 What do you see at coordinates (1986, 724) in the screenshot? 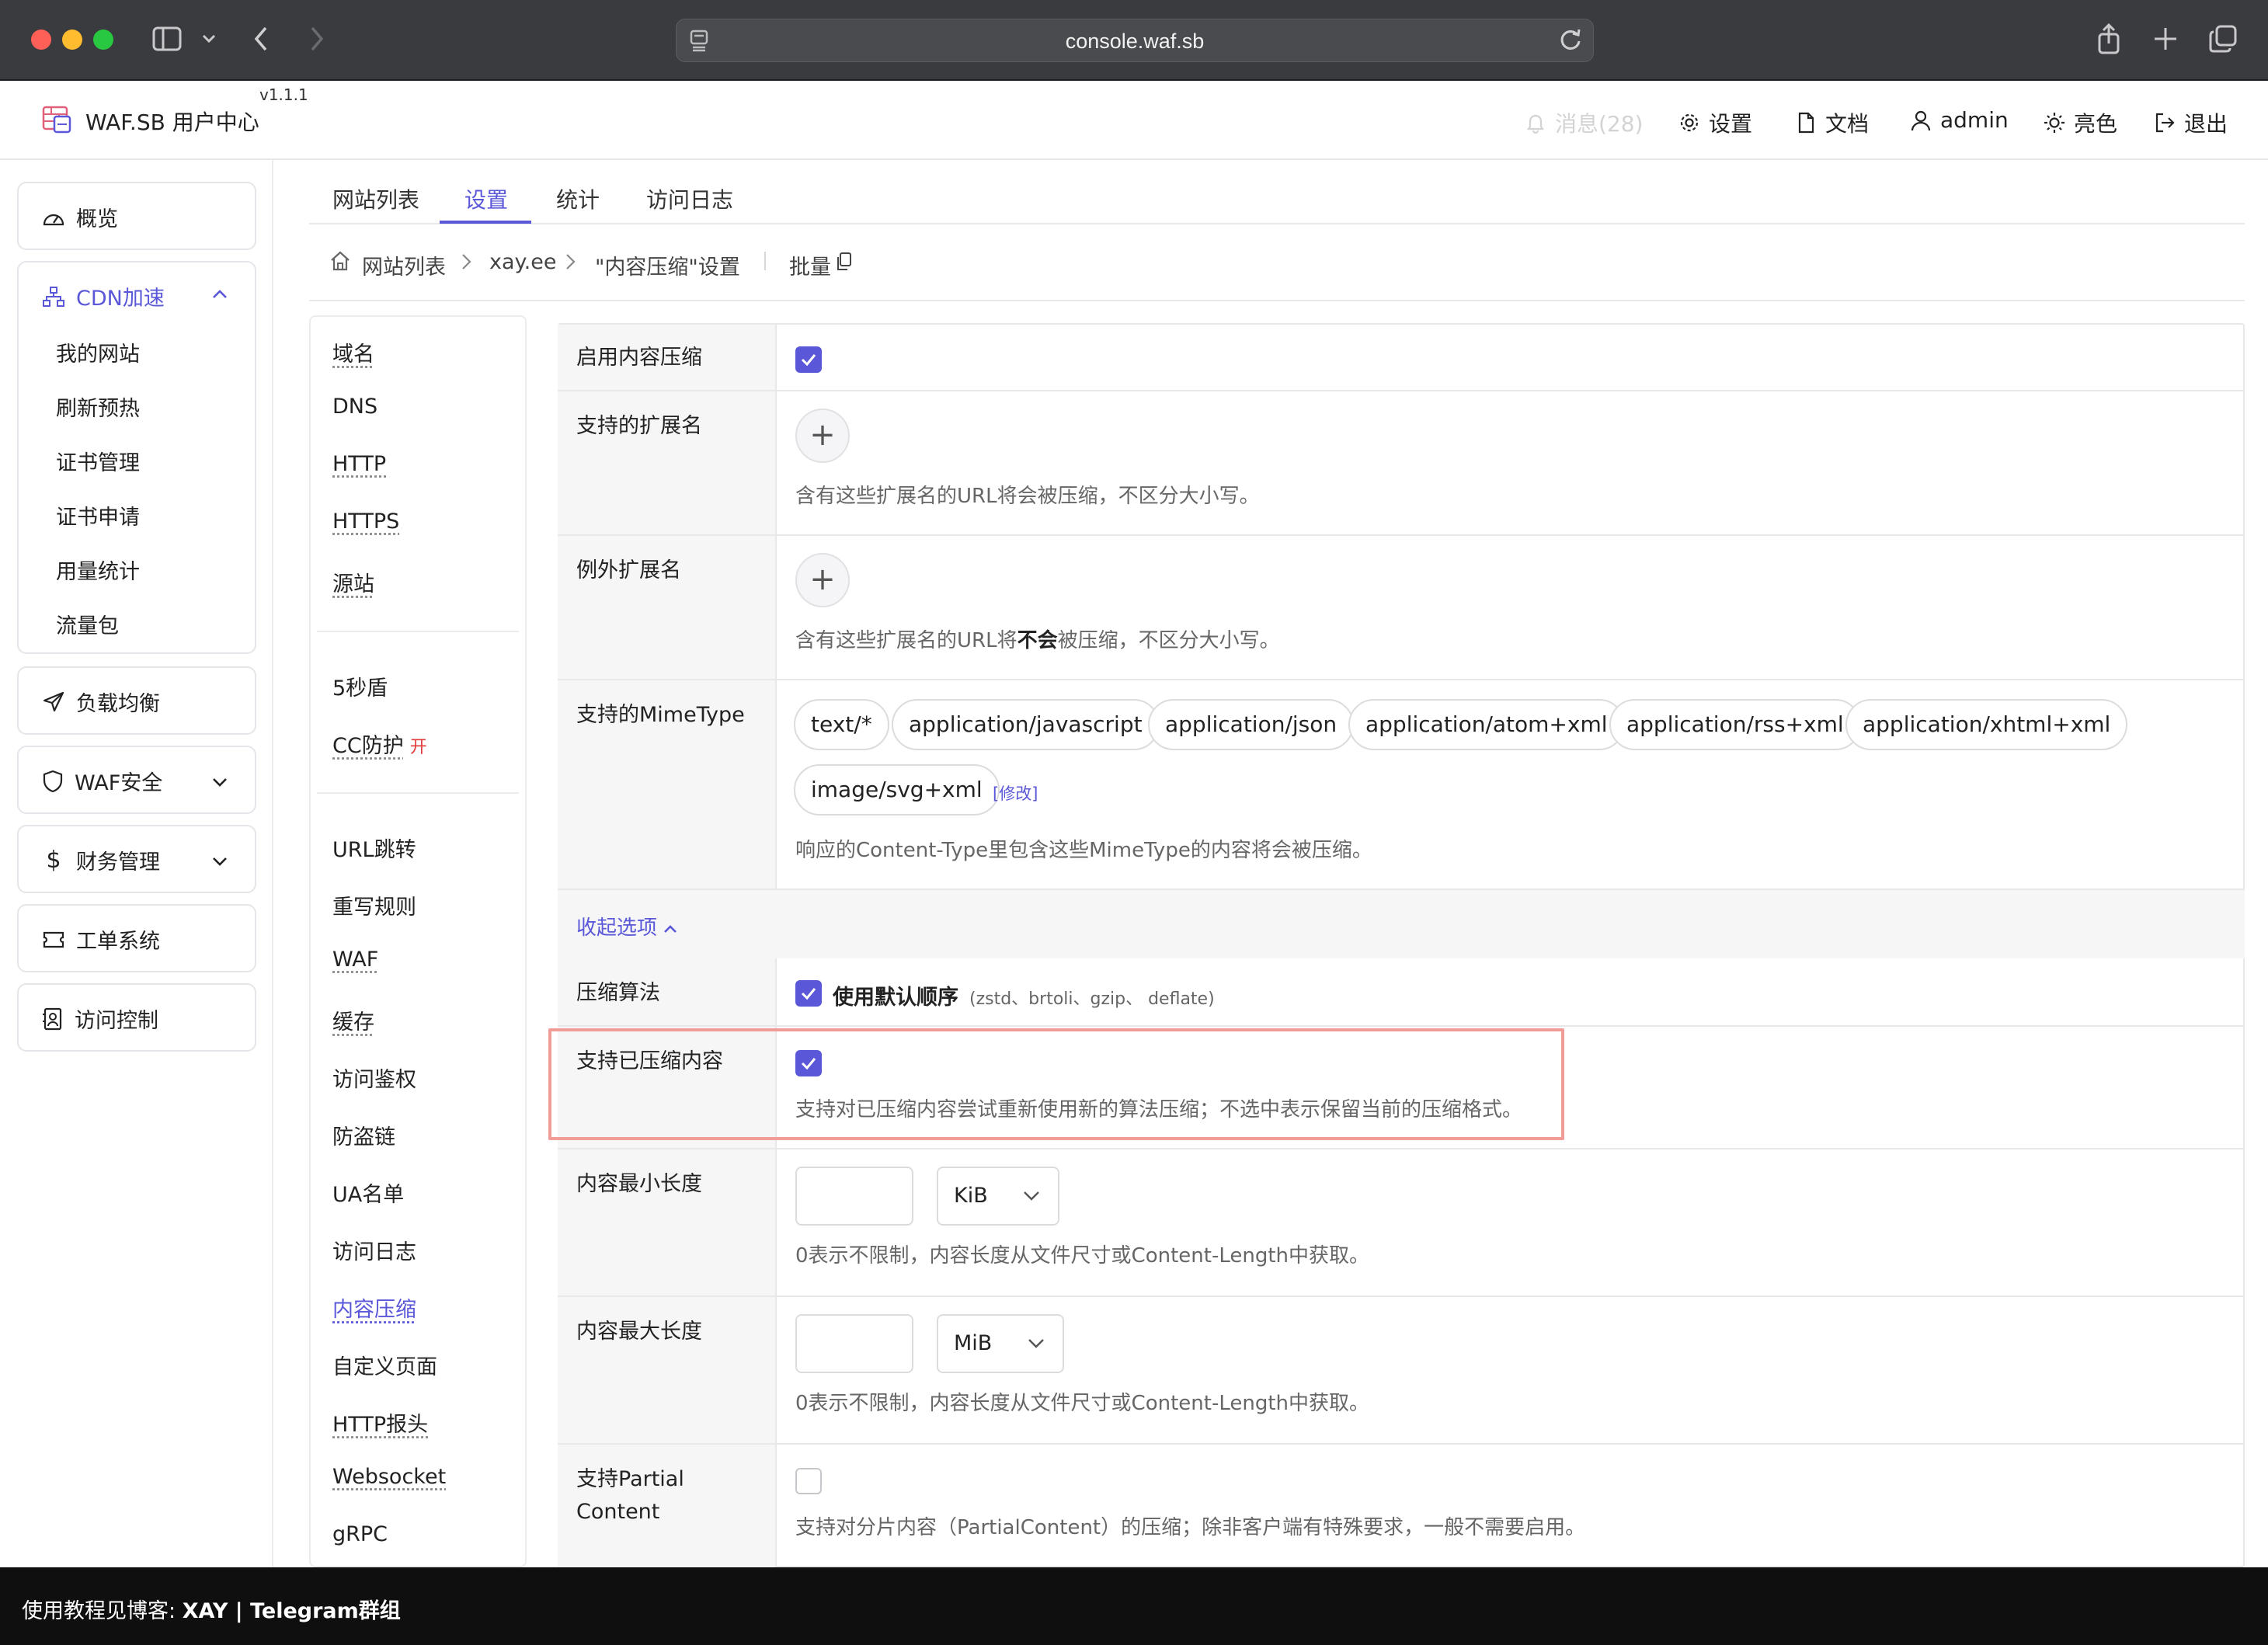
I see `mimetype-chip: application/xhtml+xml` at bounding box center [1986, 724].